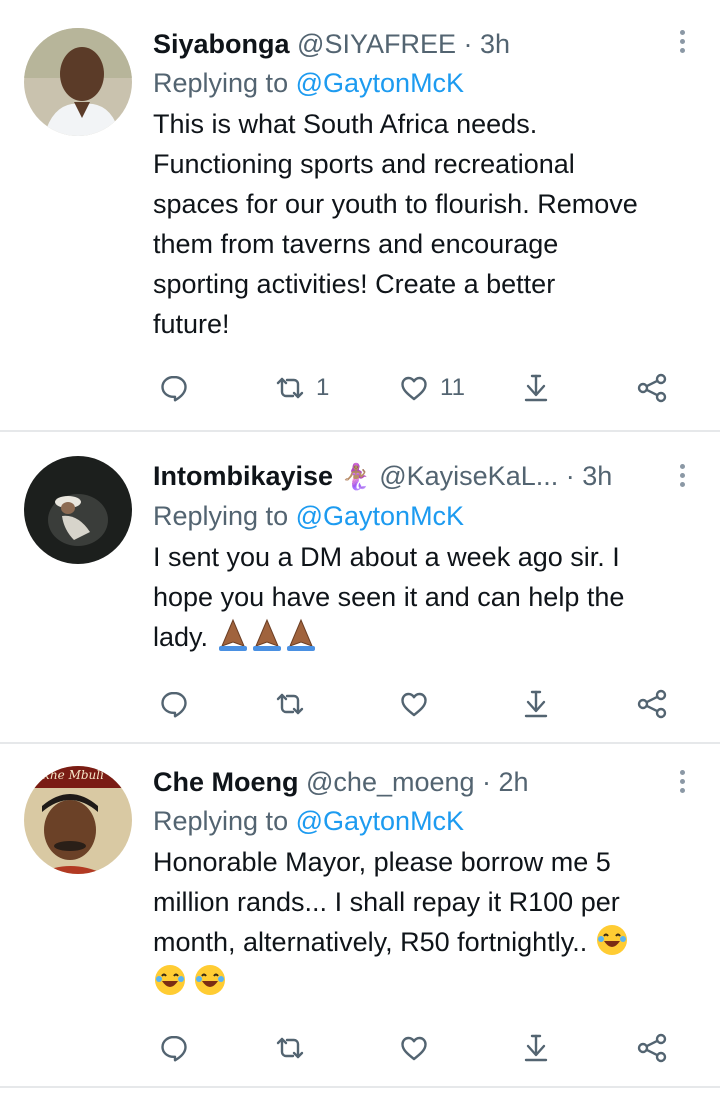 This screenshot has width=720, height=1103. I want to click on timestamp: 2h, so click(514, 782).